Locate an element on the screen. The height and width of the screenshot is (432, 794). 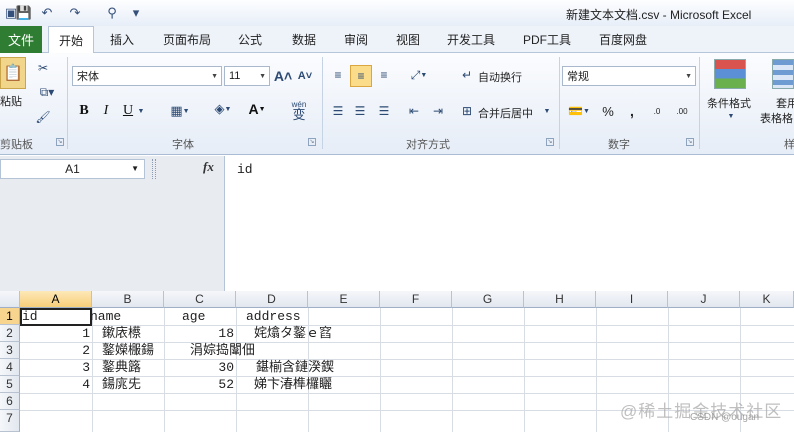
binoculars-icon: ⚲ is located at coordinates (112, 13).